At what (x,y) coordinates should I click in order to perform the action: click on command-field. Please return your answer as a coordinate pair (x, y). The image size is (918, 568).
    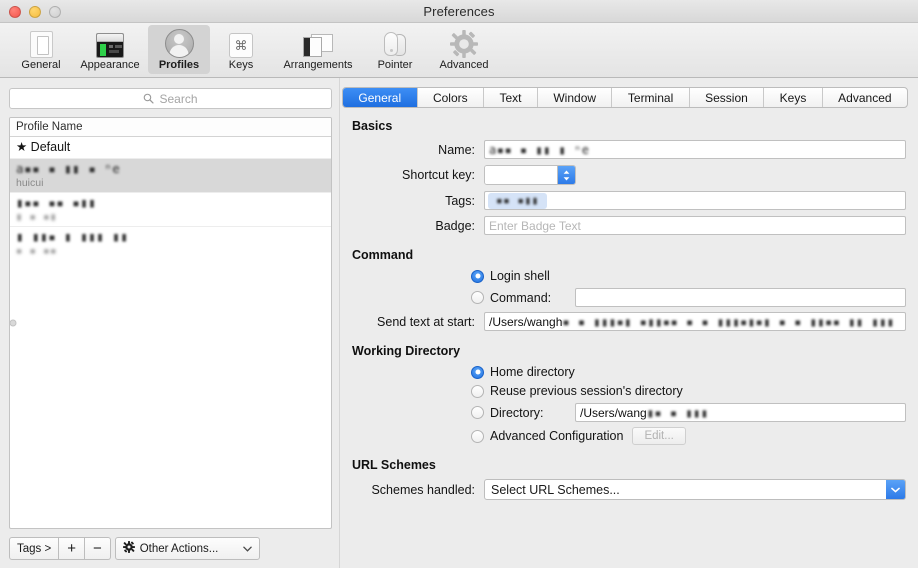
    Looking at the image, I should click on (740, 297).